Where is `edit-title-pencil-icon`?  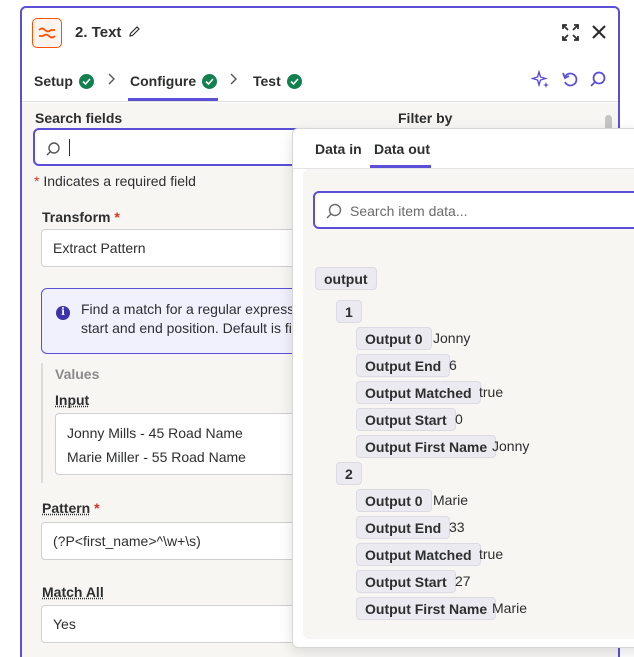 edit-title-pencil-icon is located at coordinates (134, 34).